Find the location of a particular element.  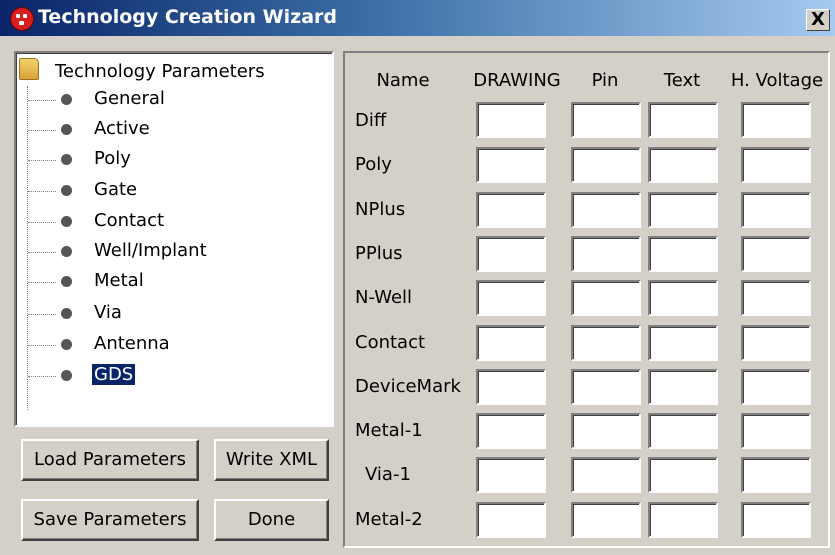

row-label-via-1: Via-1 is located at coordinates (388, 474).